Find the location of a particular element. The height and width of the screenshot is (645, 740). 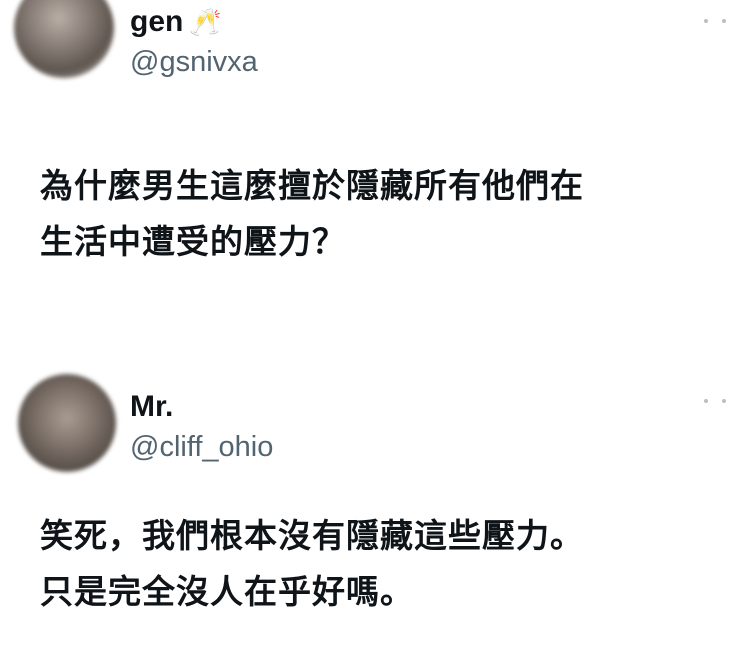

display-name-text: gen is located at coordinates (156, 21).